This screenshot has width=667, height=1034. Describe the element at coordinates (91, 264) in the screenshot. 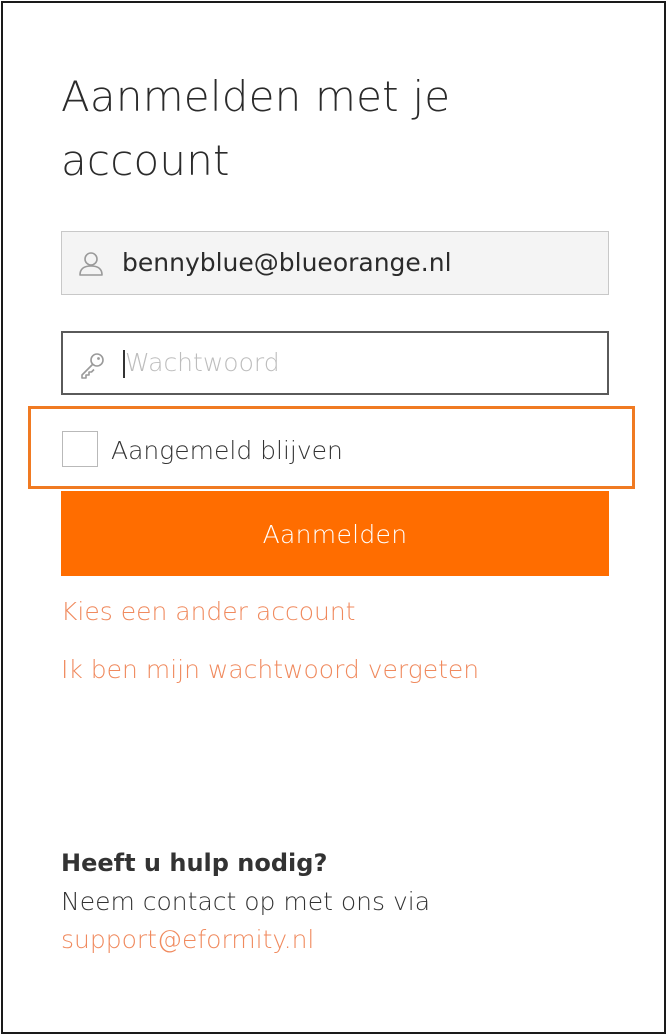

I see `user-icon` at that location.